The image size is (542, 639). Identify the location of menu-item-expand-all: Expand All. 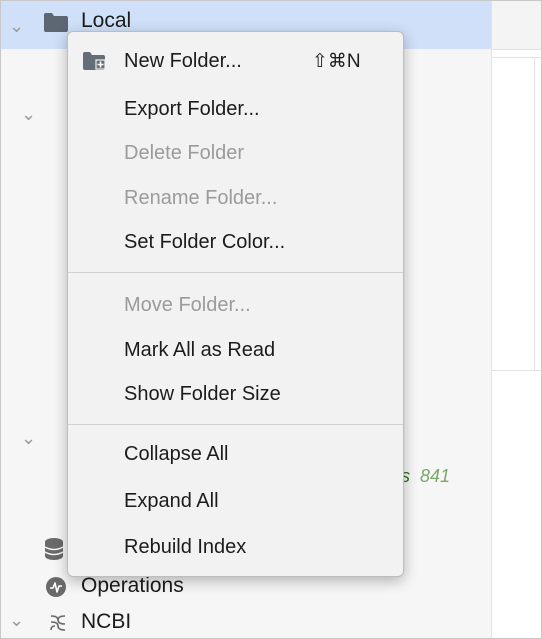
(171, 501).